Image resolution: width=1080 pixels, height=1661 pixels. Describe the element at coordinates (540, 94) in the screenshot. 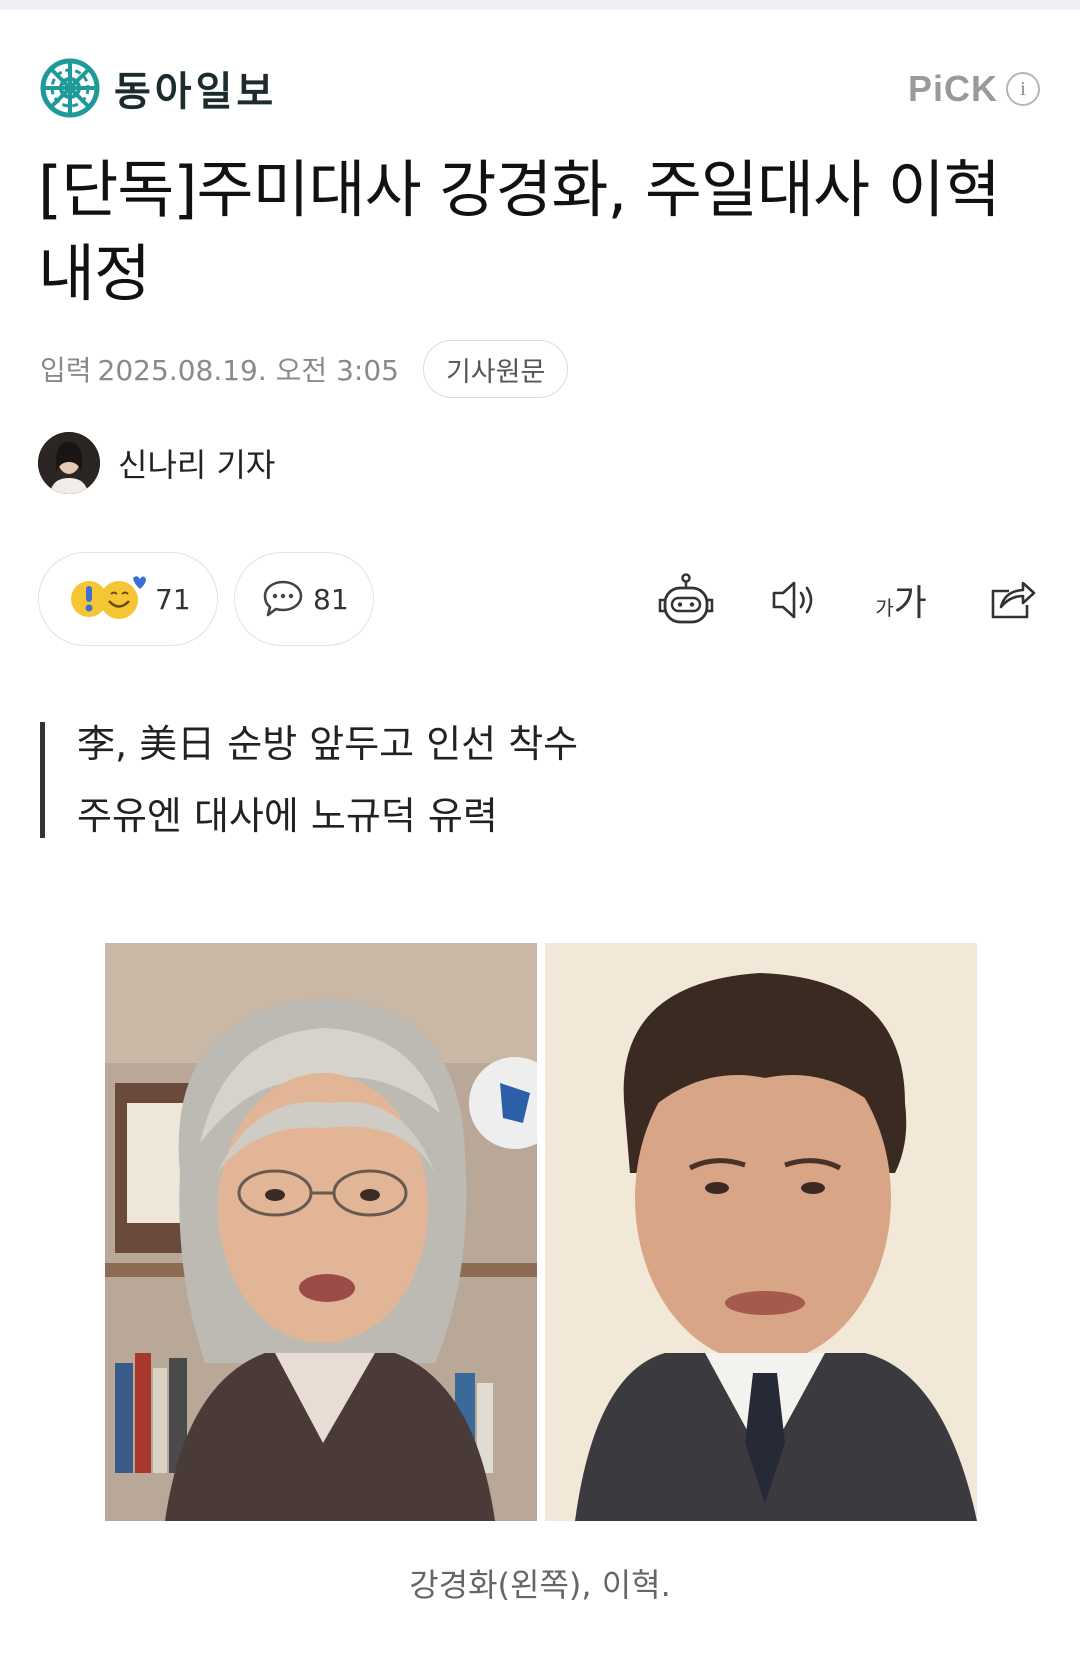

I see `article-header: 동아일보 PiCK i` at that location.